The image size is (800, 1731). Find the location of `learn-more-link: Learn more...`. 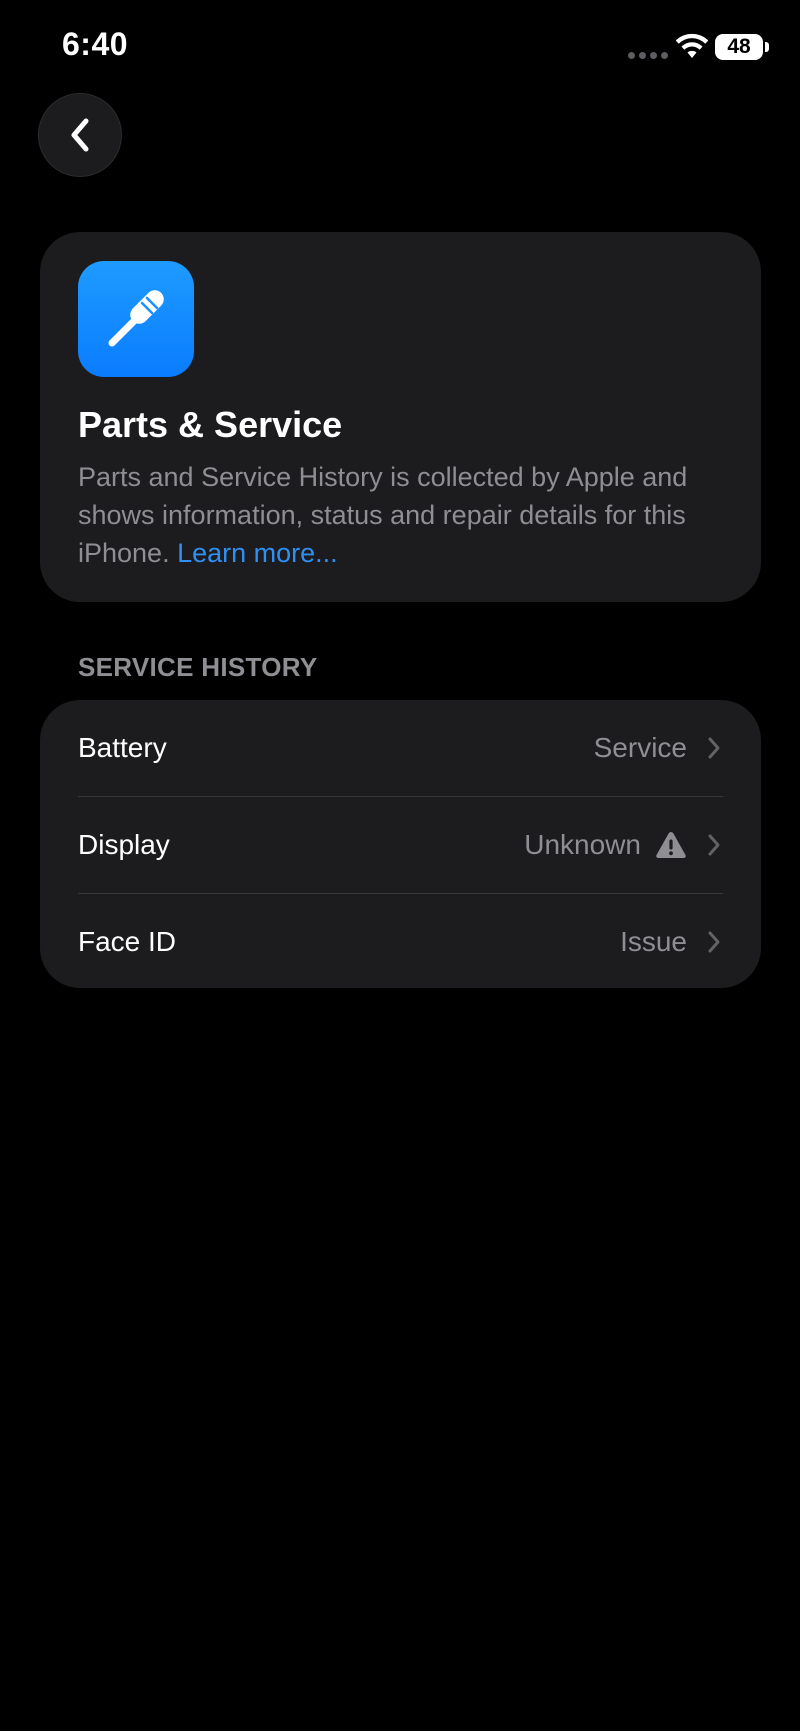

learn-more-link: Learn more... is located at coordinates (257, 553).